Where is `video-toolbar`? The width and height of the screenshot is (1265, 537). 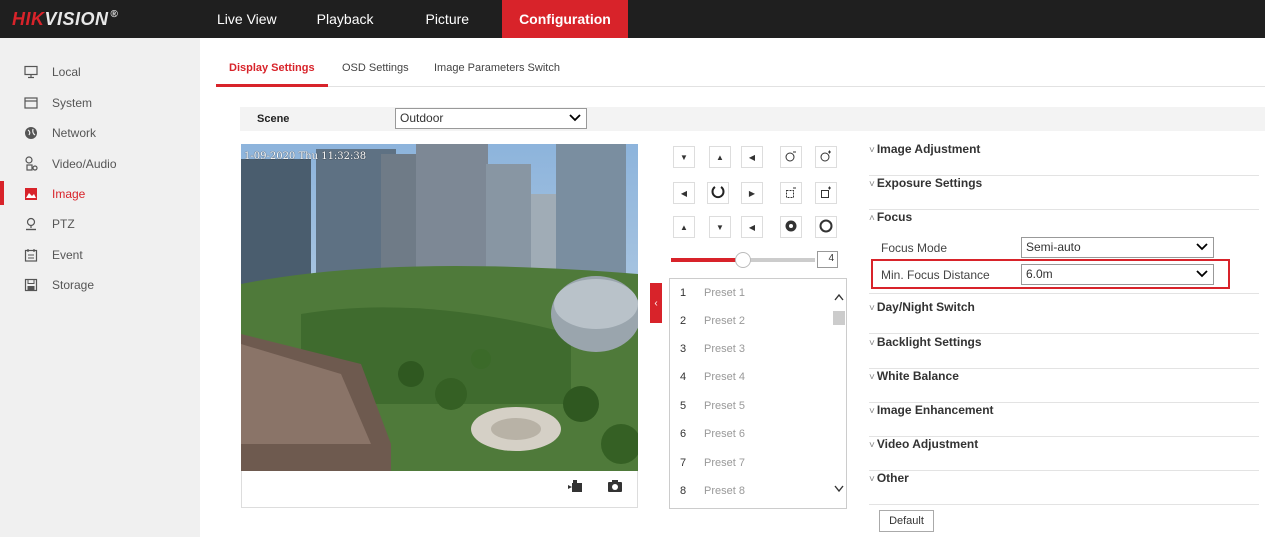 video-toolbar is located at coordinates (439, 489).